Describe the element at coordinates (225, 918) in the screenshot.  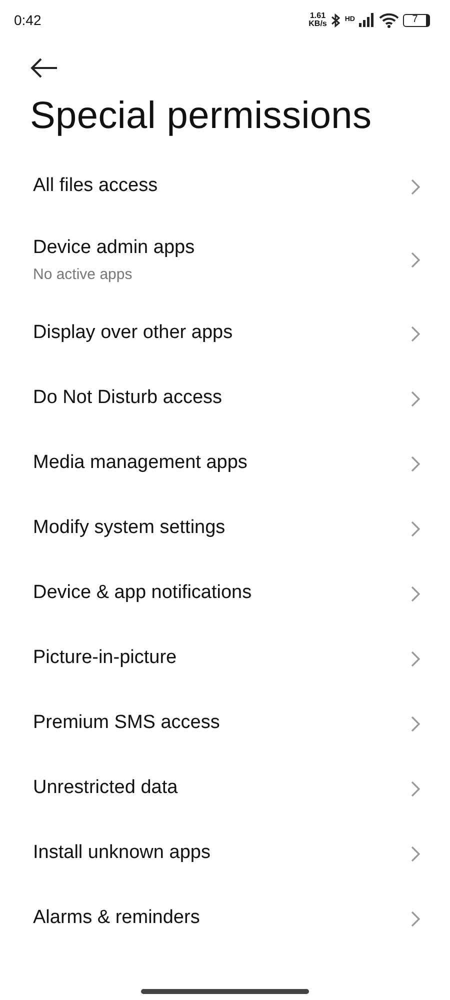
I see `permission-item: Alarms & reminders` at that location.